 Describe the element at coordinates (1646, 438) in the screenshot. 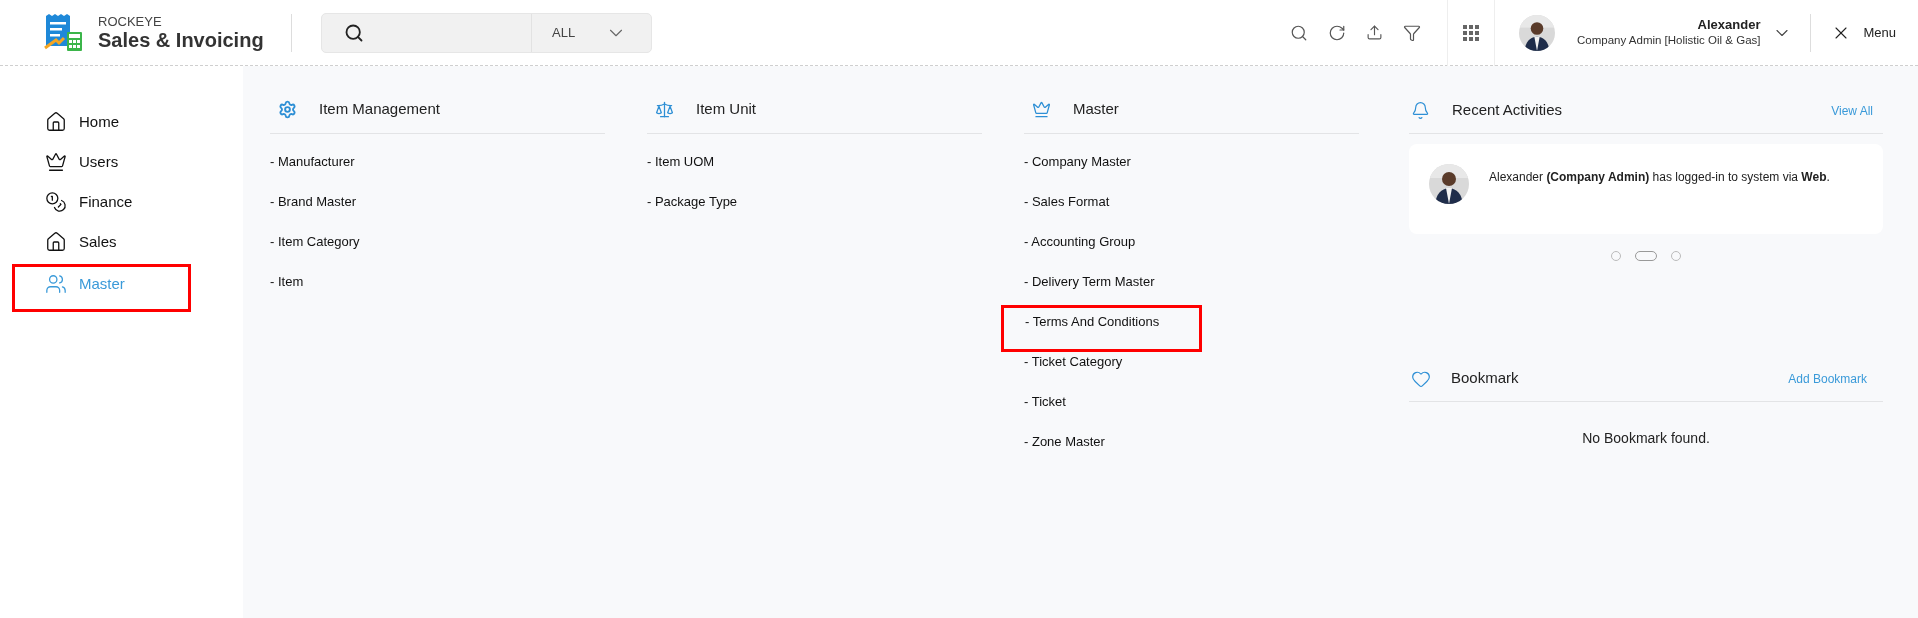

I see `empty-message: No Bookmark found.` at that location.